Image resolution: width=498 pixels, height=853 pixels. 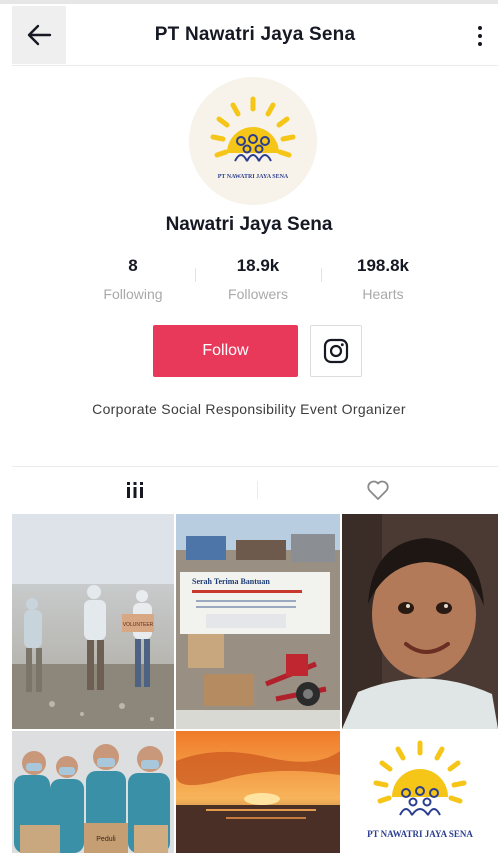 I want to click on video-thumbnail: PT NAWATRI JAYA SENA, so click(x=420, y=792).